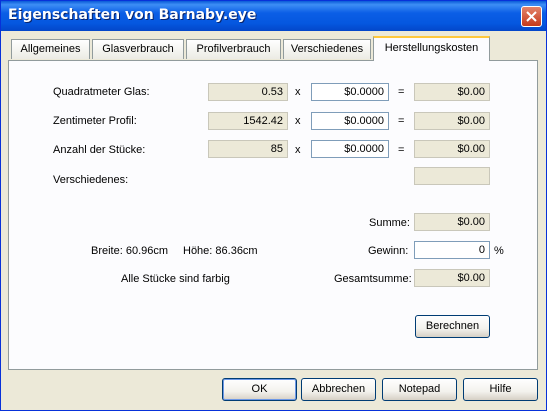  What do you see at coordinates (388, 251) in the screenshot?
I see `gewinn-label: Gewinn:` at bounding box center [388, 251].